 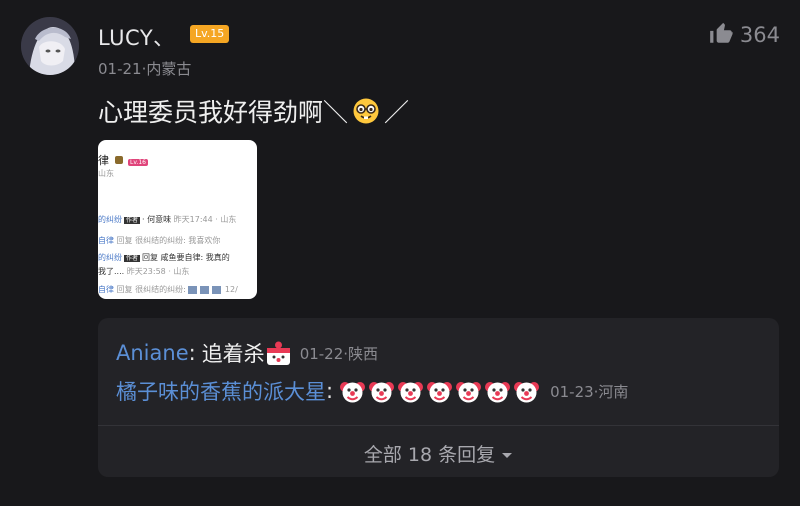 What do you see at coordinates (118, 160) in the screenshot?
I see `shield-icon` at bounding box center [118, 160].